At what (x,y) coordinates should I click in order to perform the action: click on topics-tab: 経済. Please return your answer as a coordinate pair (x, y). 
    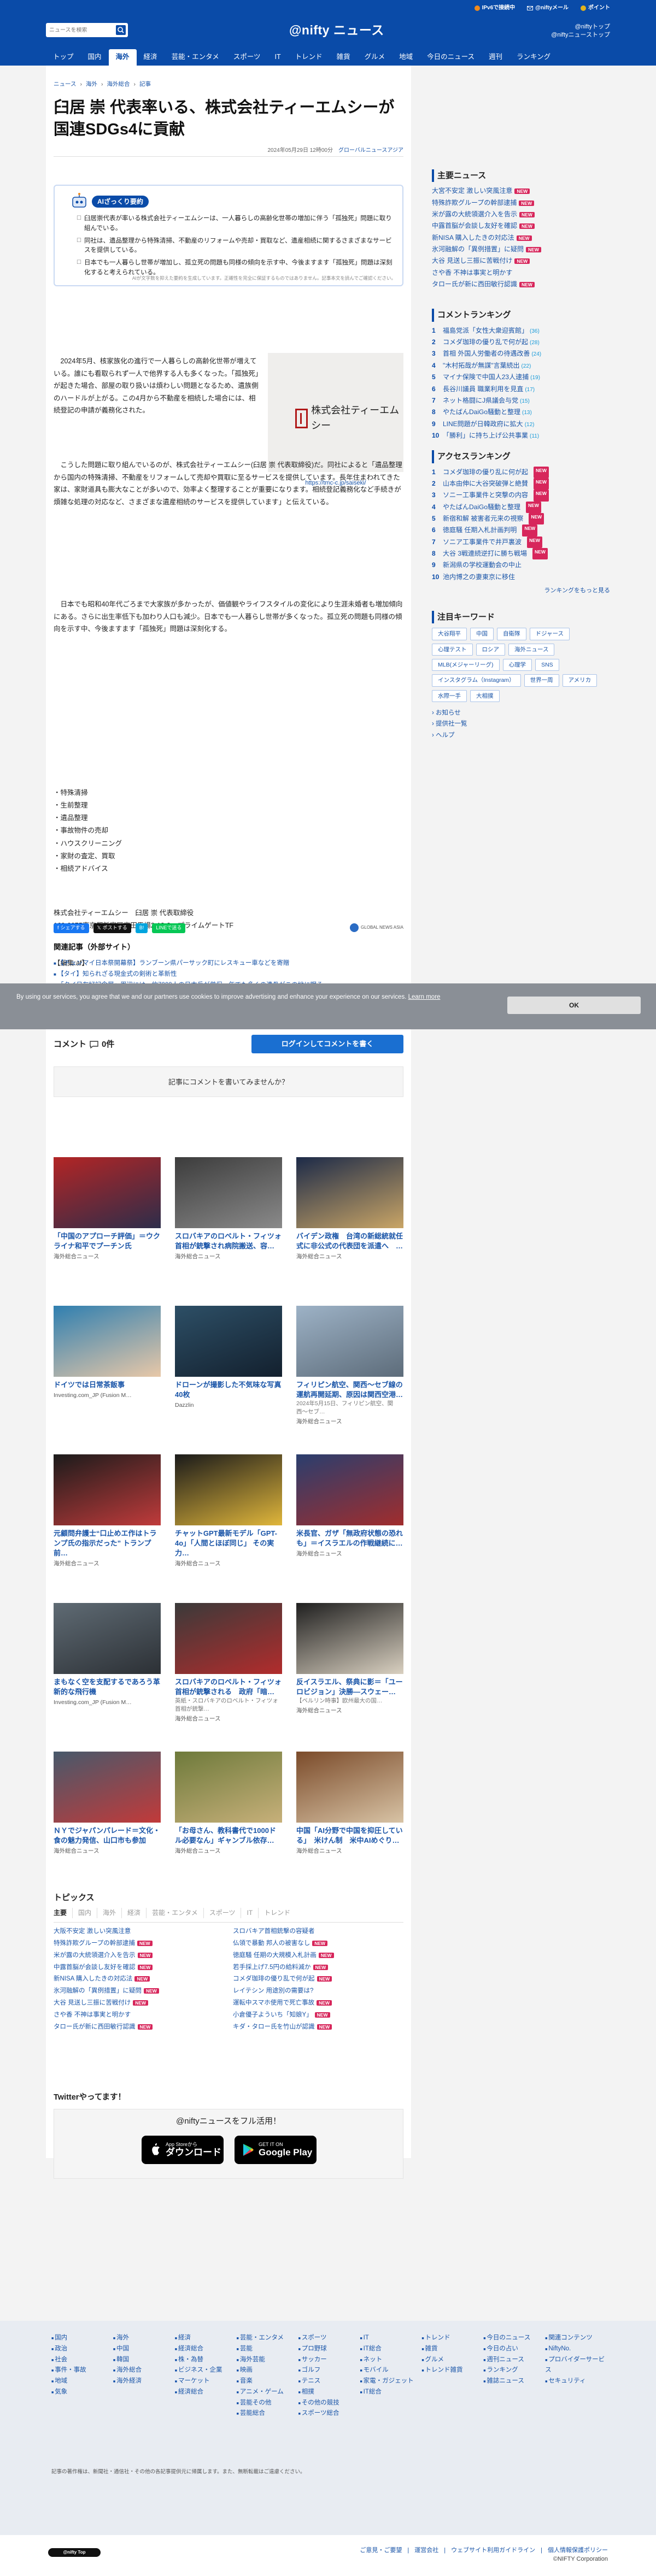
    Looking at the image, I should click on (133, 1913).